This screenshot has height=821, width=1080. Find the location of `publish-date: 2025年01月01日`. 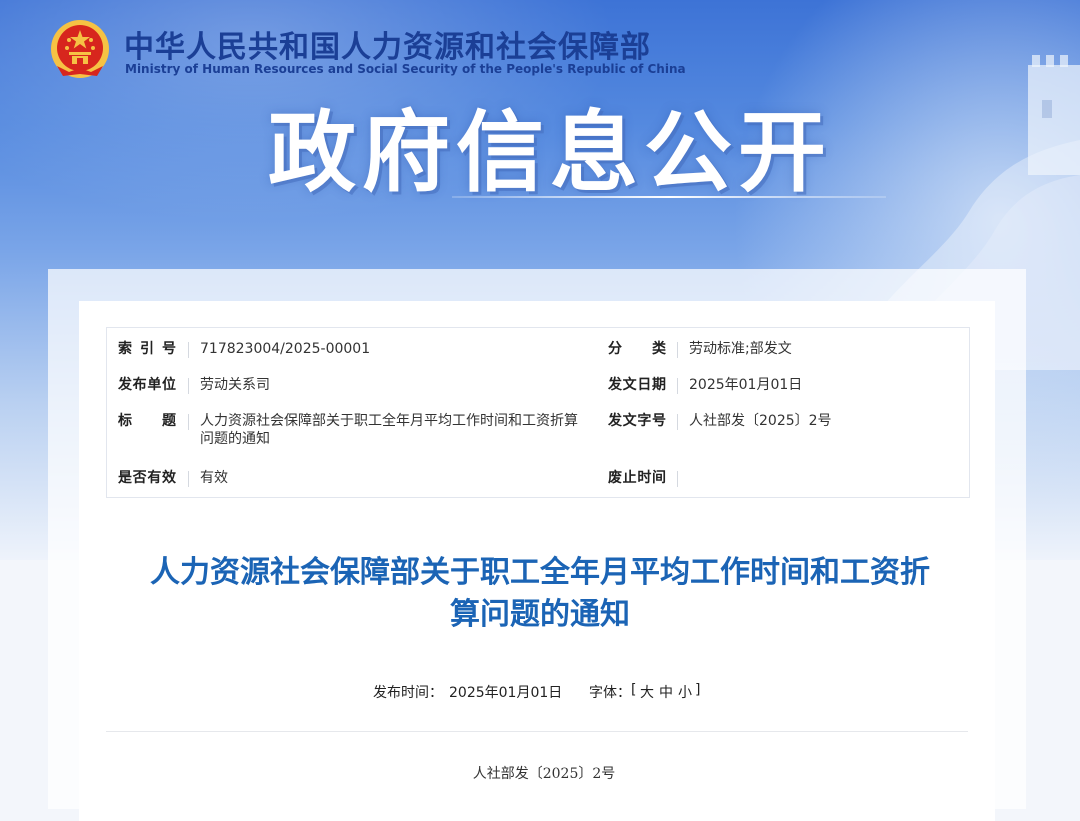

publish-date: 2025年01月01日 is located at coordinates (506, 693).